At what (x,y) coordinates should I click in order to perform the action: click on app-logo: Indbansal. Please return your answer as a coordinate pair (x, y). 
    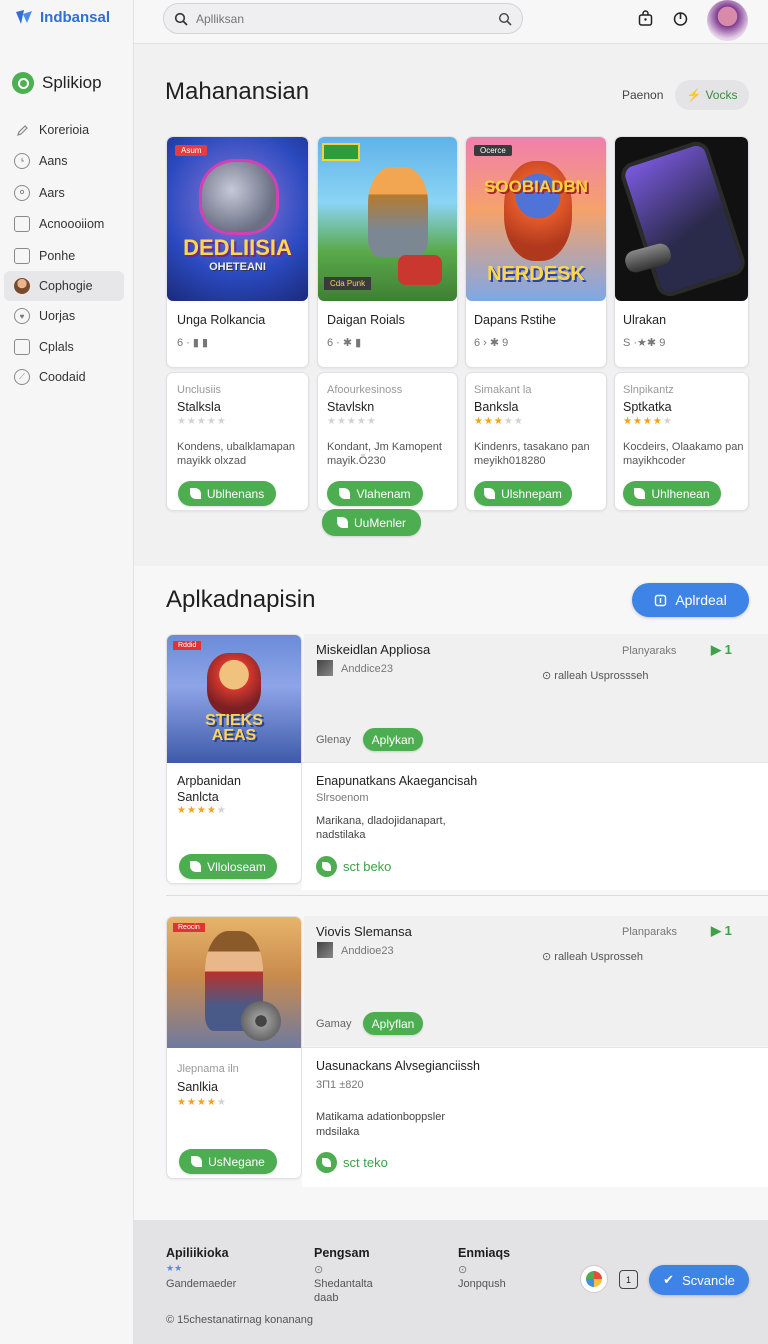
    Looking at the image, I should click on (62, 17).